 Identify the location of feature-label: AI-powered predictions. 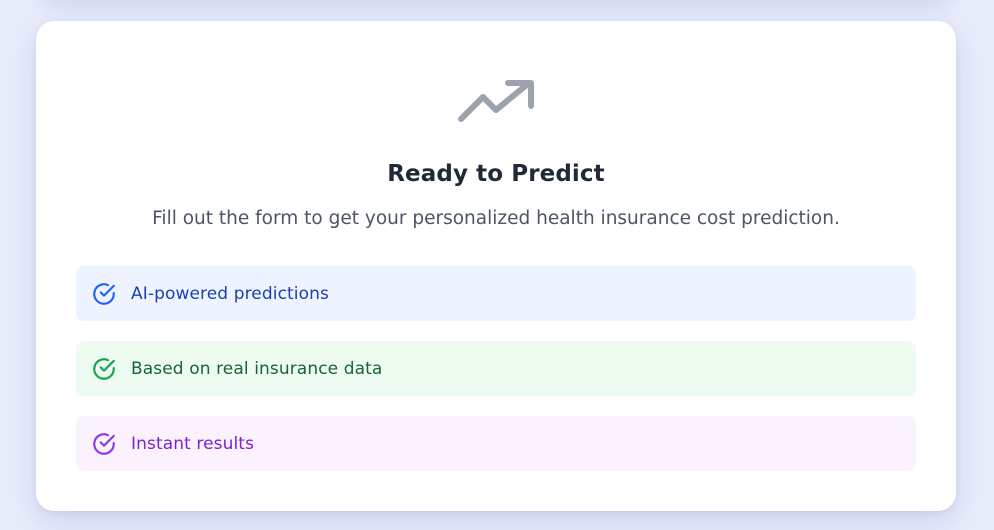
(230, 293).